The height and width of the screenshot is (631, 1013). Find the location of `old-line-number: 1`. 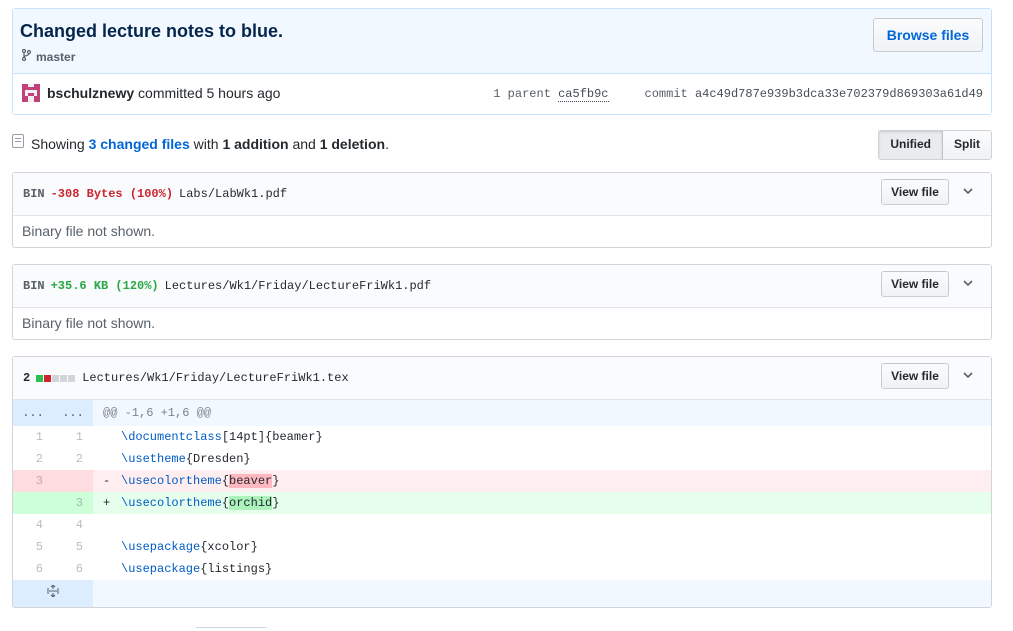

old-line-number: 1 is located at coordinates (33, 437).